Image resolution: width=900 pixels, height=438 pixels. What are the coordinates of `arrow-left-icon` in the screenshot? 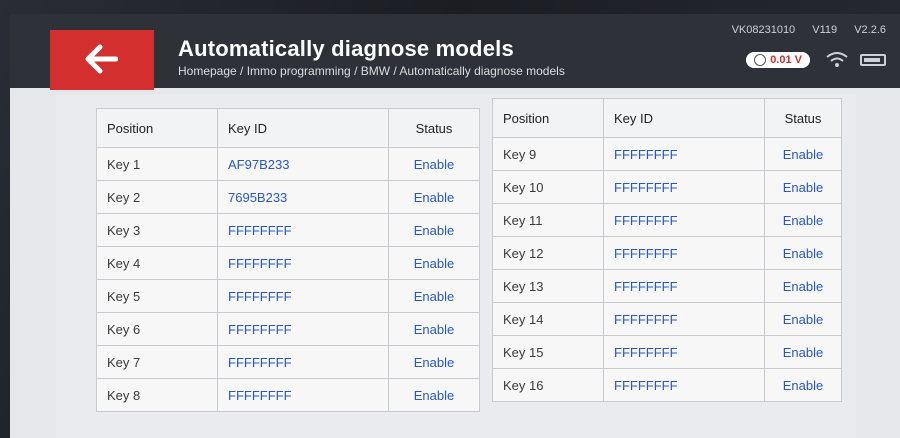 It's located at (101, 59).